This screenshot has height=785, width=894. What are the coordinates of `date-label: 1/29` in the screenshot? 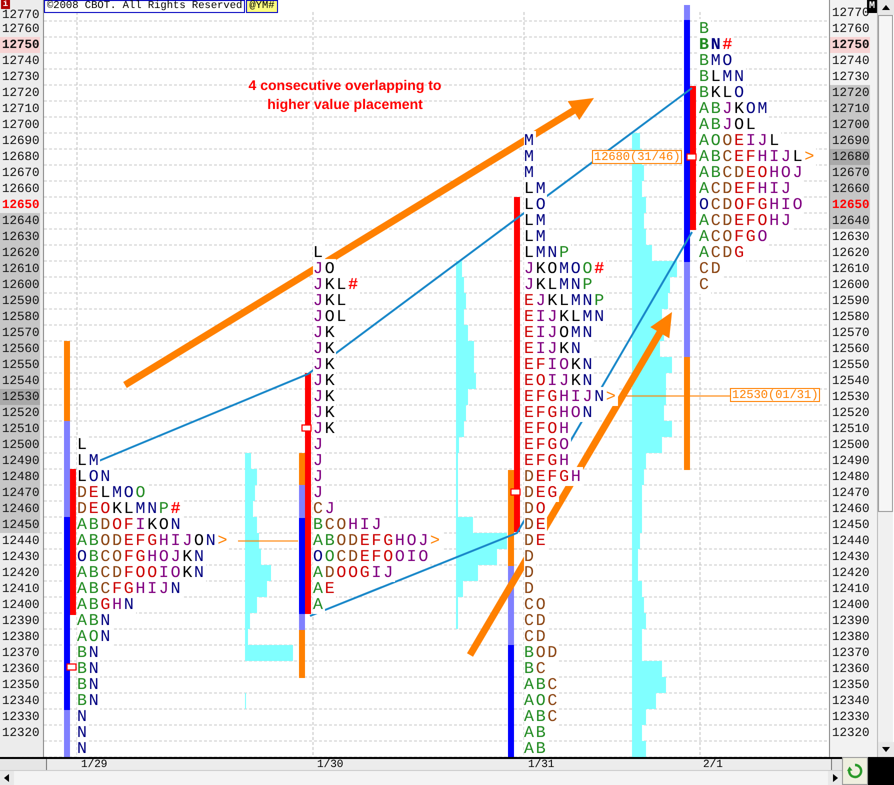 It's located at (94, 765).